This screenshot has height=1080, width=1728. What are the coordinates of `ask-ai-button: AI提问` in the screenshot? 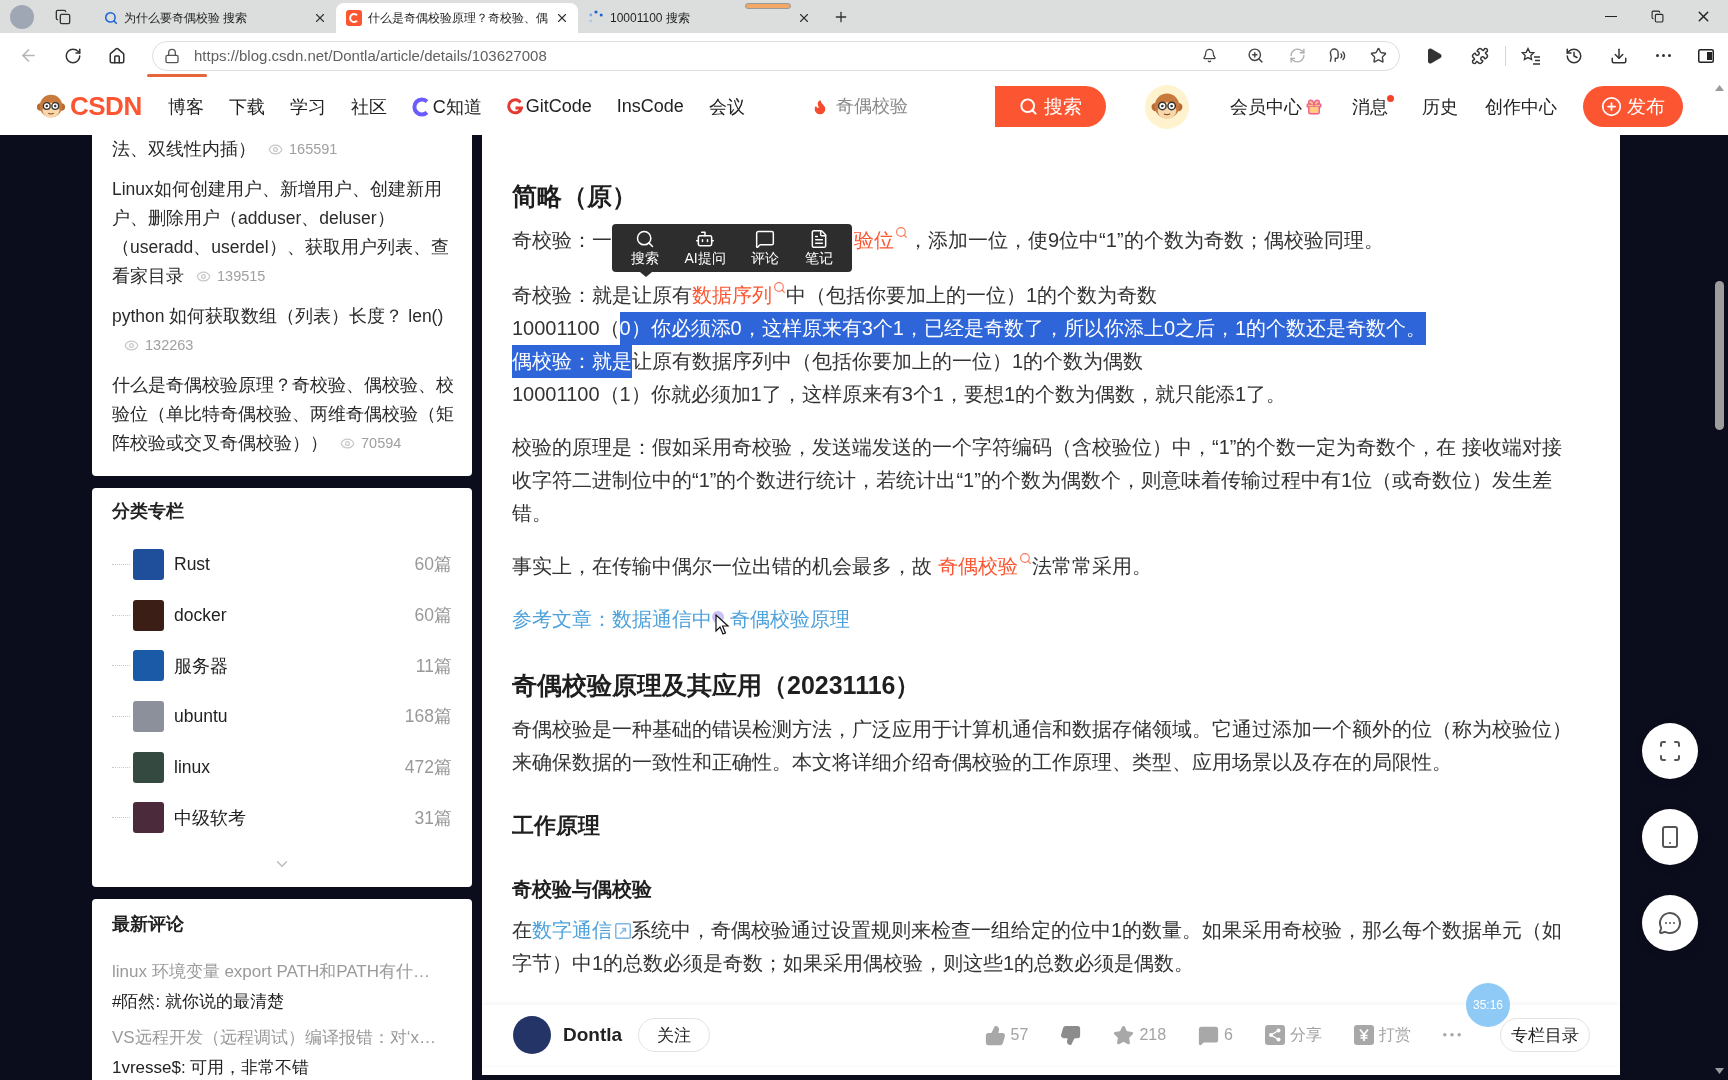 It's located at (705, 248).